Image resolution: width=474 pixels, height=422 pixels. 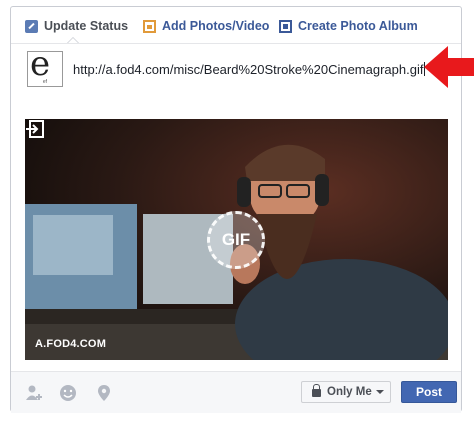 What do you see at coordinates (358, 26) in the screenshot?
I see `tab-label: Create Photo Album` at bounding box center [358, 26].